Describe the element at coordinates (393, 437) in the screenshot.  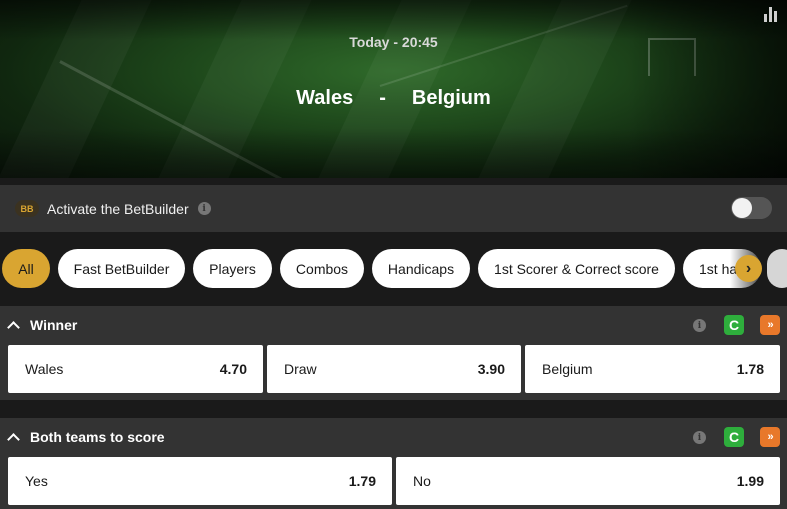
I see `market-header: Both teams to score i C »` at that location.